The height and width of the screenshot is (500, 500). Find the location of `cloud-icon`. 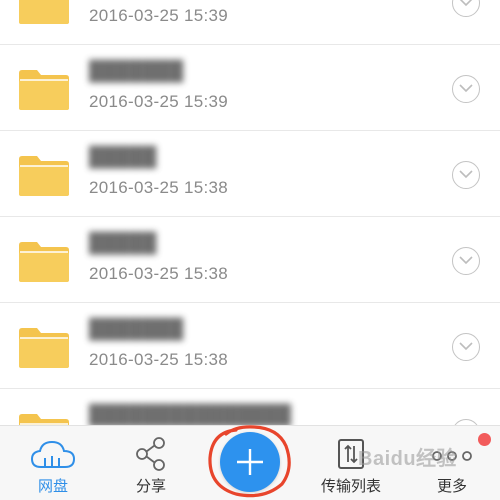

cloud-icon is located at coordinates (53, 454).